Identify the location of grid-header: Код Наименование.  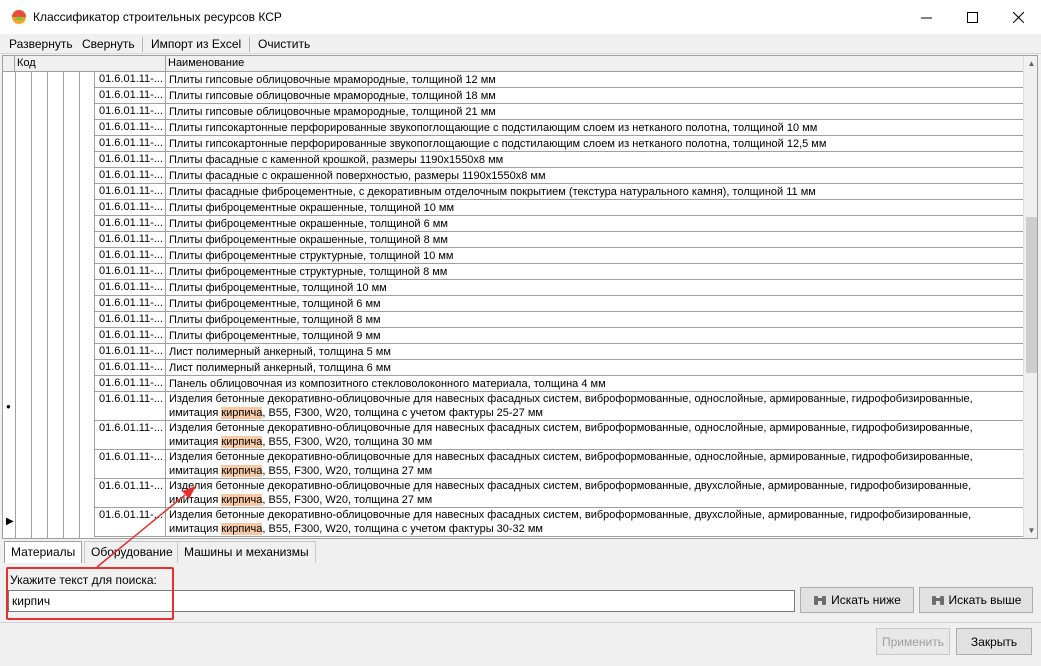
(513, 64).